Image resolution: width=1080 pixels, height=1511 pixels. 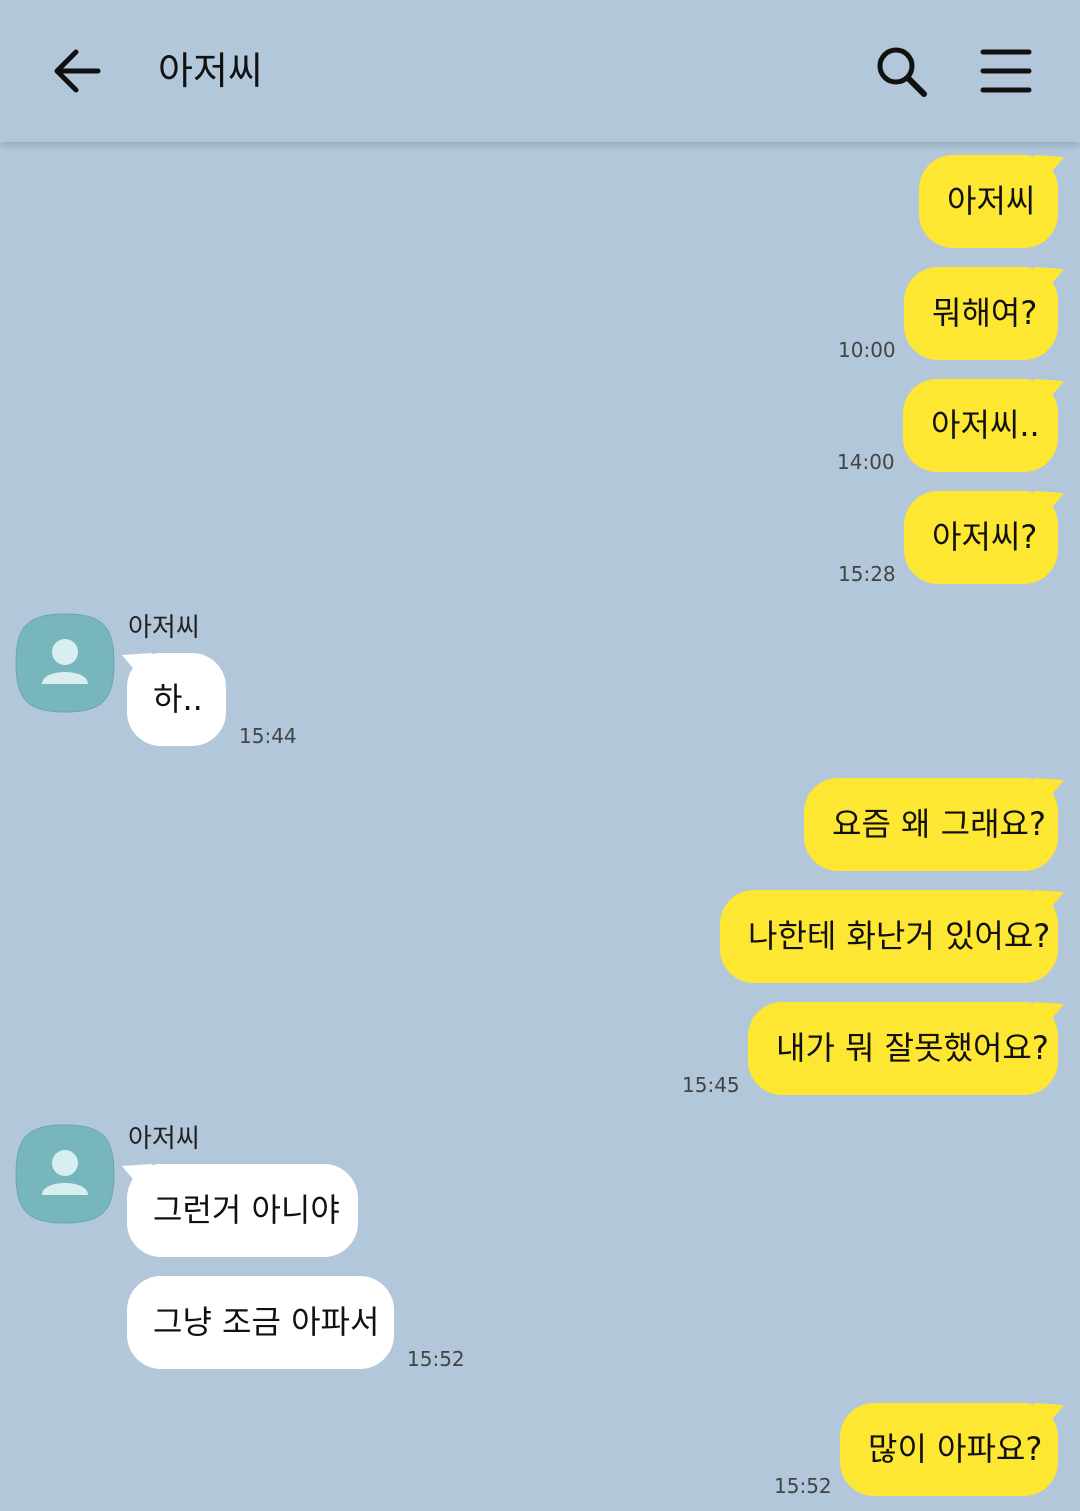 I want to click on message-time: 15:45, so click(x=711, y=1085).